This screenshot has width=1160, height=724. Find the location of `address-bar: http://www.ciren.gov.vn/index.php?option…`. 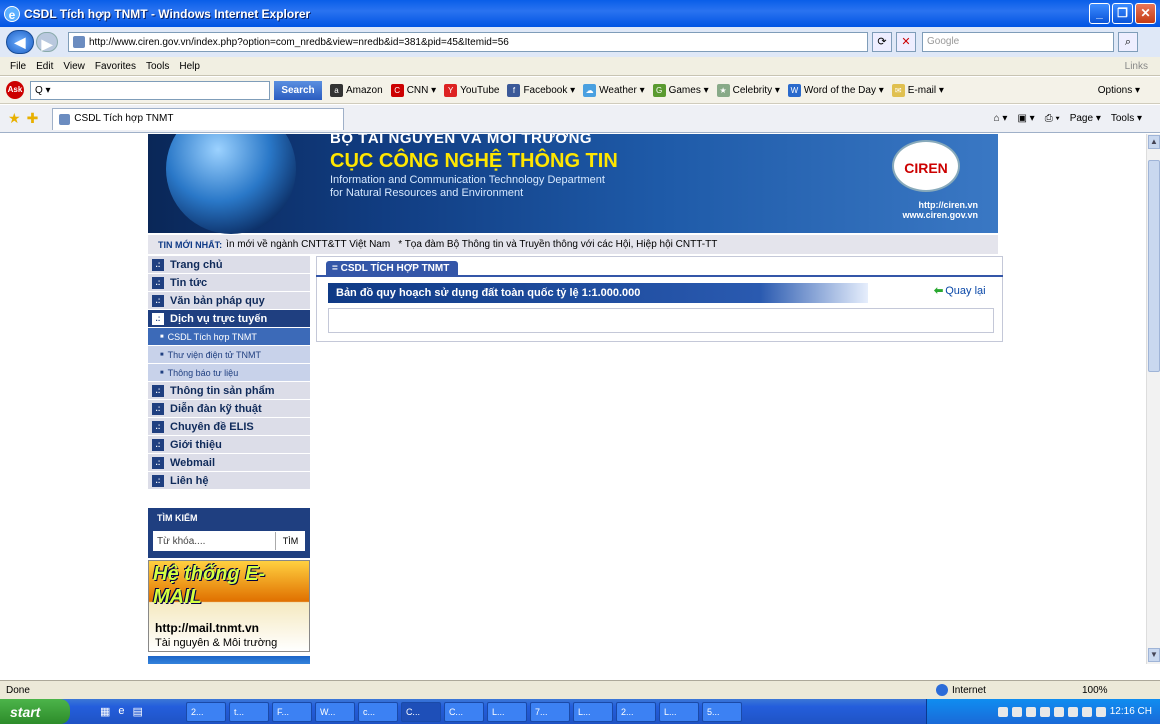

address-bar: http://www.ciren.gov.vn/index.php?option… is located at coordinates (468, 42).